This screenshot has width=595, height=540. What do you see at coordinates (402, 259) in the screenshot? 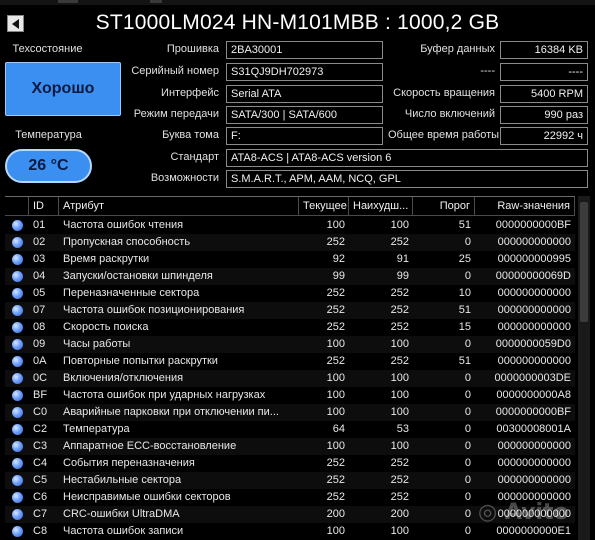
I see `cell-worst: 91` at bounding box center [402, 259].